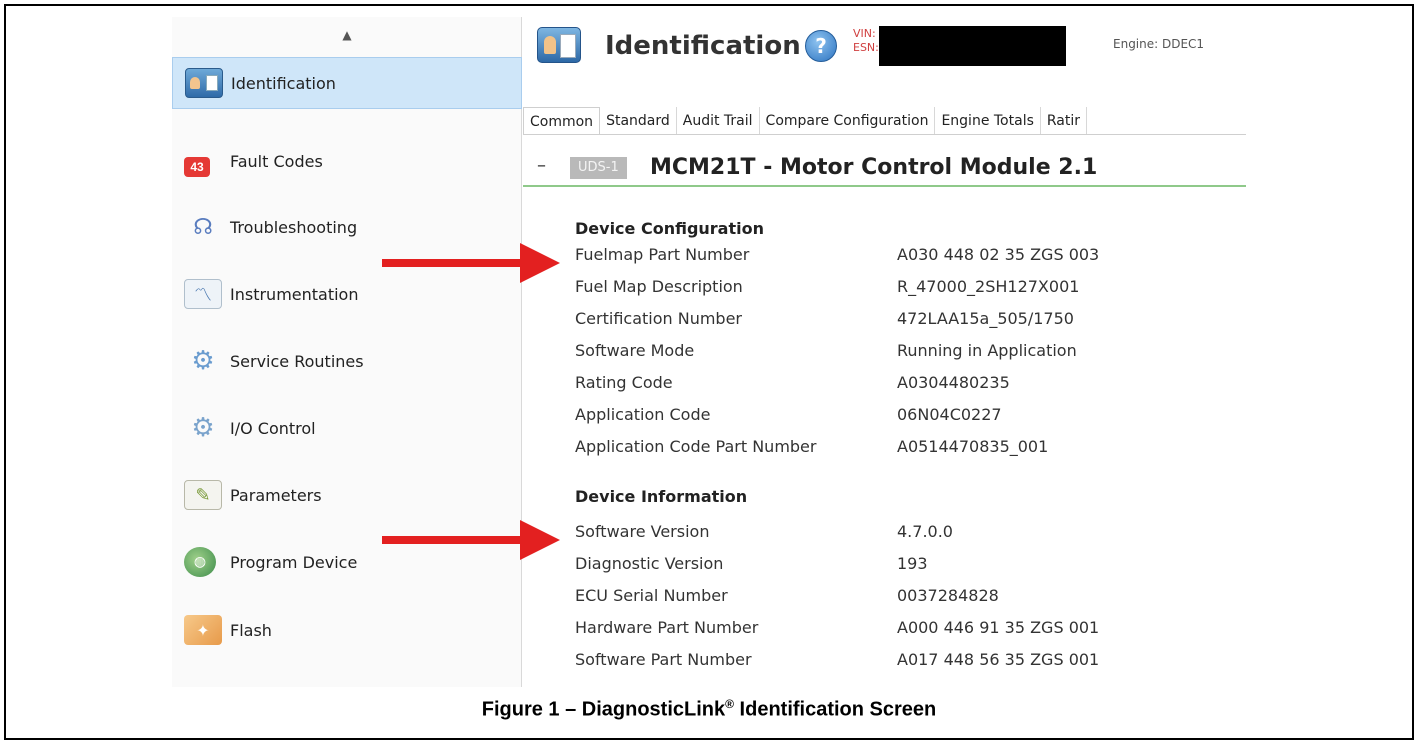  What do you see at coordinates (866, 47) in the screenshot?
I see `esn-label: ESN:` at bounding box center [866, 47].